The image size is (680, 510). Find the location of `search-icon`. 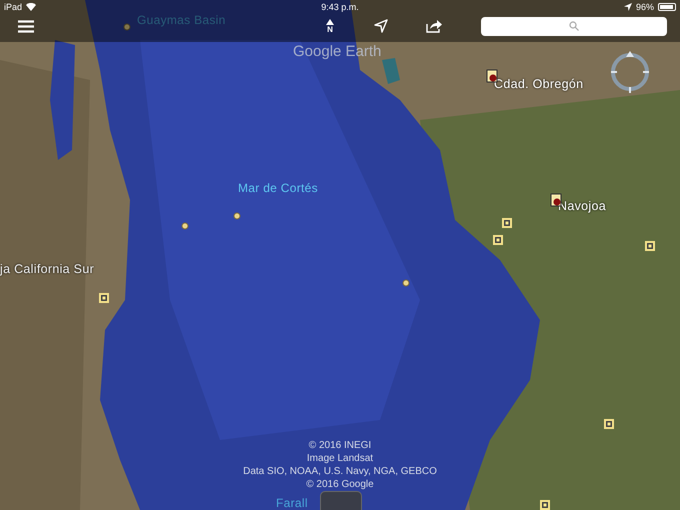

search-icon is located at coordinates (574, 26).